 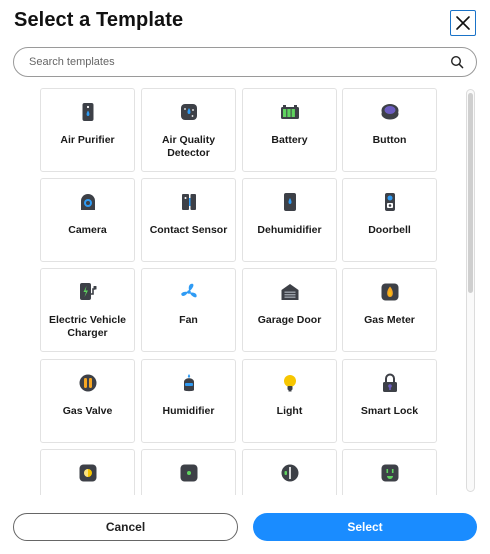 What do you see at coordinates (389, 140) in the screenshot?
I see `template-label: Button` at bounding box center [389, 140].